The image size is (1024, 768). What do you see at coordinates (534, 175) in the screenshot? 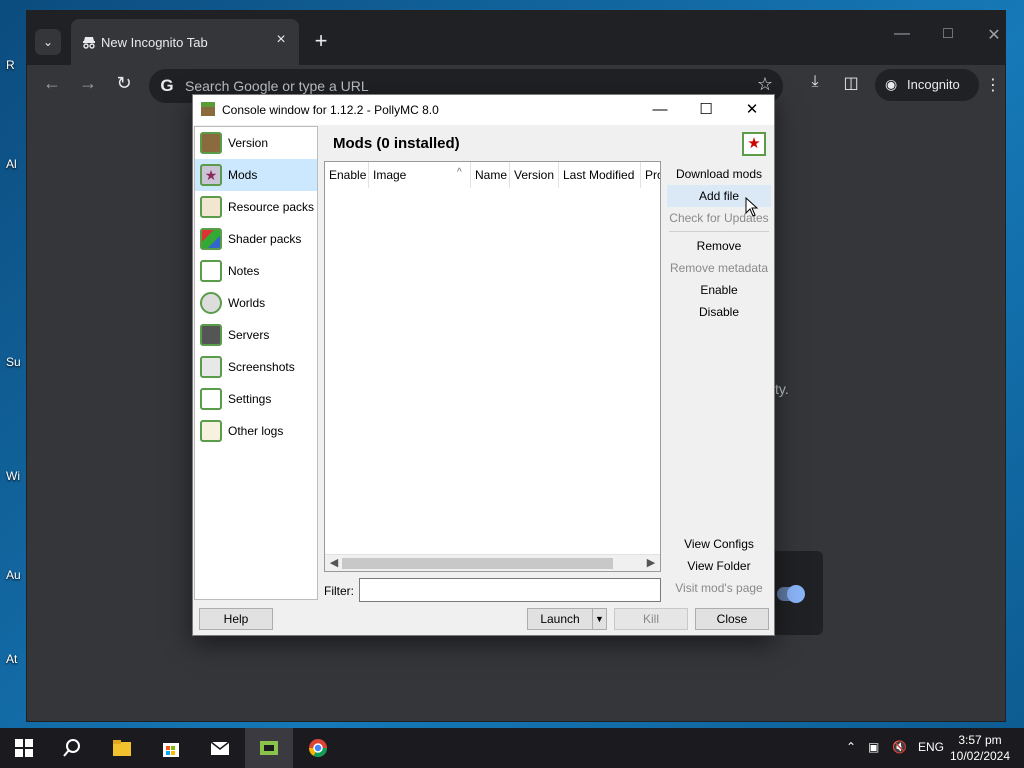
I see `column-header-version: Version` at bounding box center [534, 175].